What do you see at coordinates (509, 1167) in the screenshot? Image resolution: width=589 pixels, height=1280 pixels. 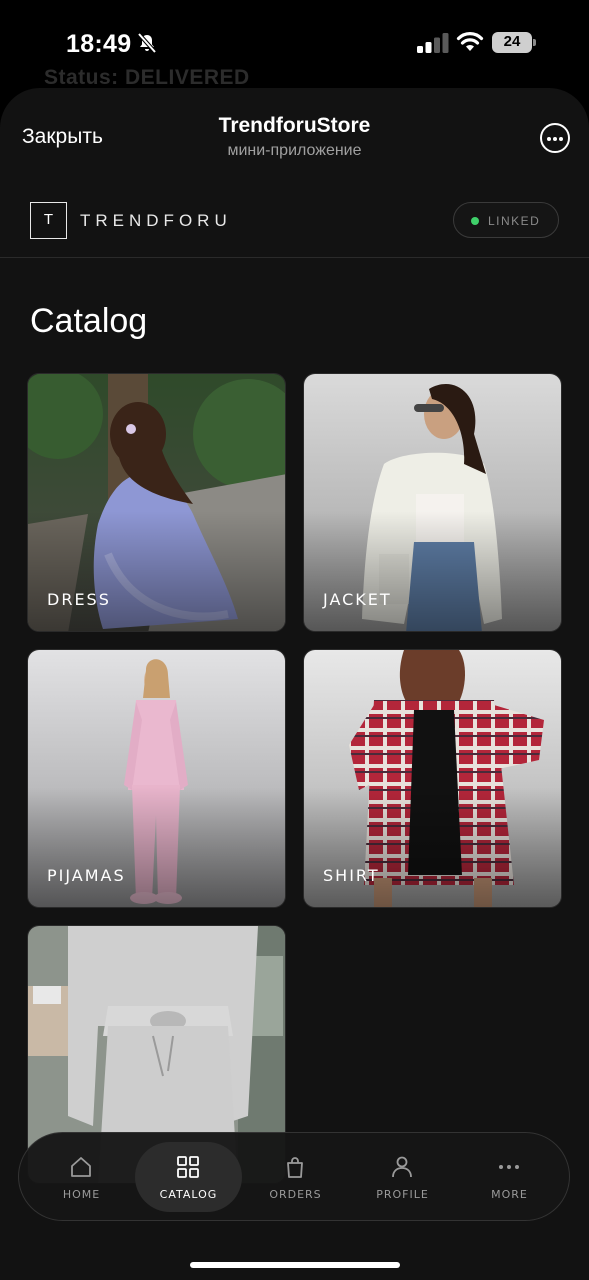 I see `dots-icon` at bounding box center [509, 1167].